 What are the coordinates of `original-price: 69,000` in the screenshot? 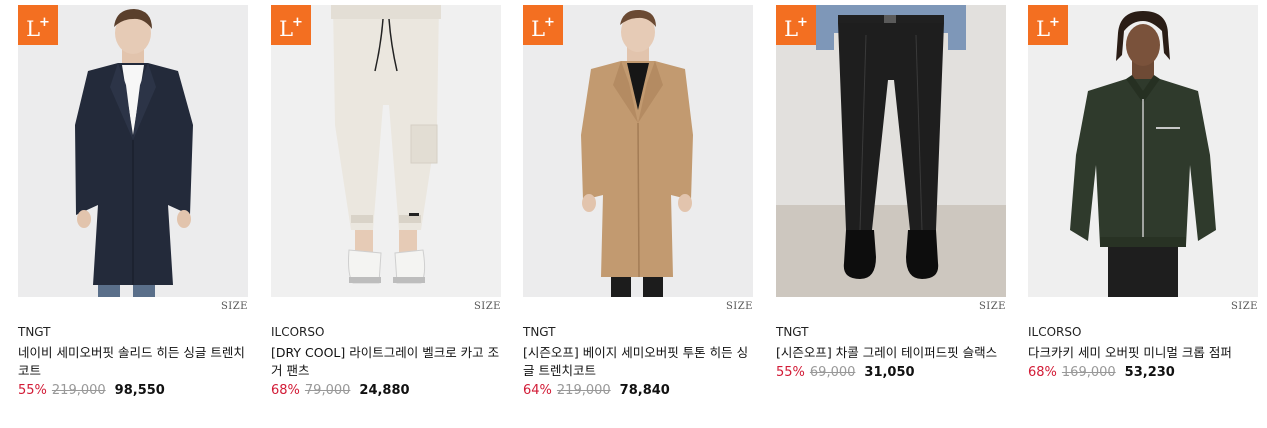 It's located at (832, 372).